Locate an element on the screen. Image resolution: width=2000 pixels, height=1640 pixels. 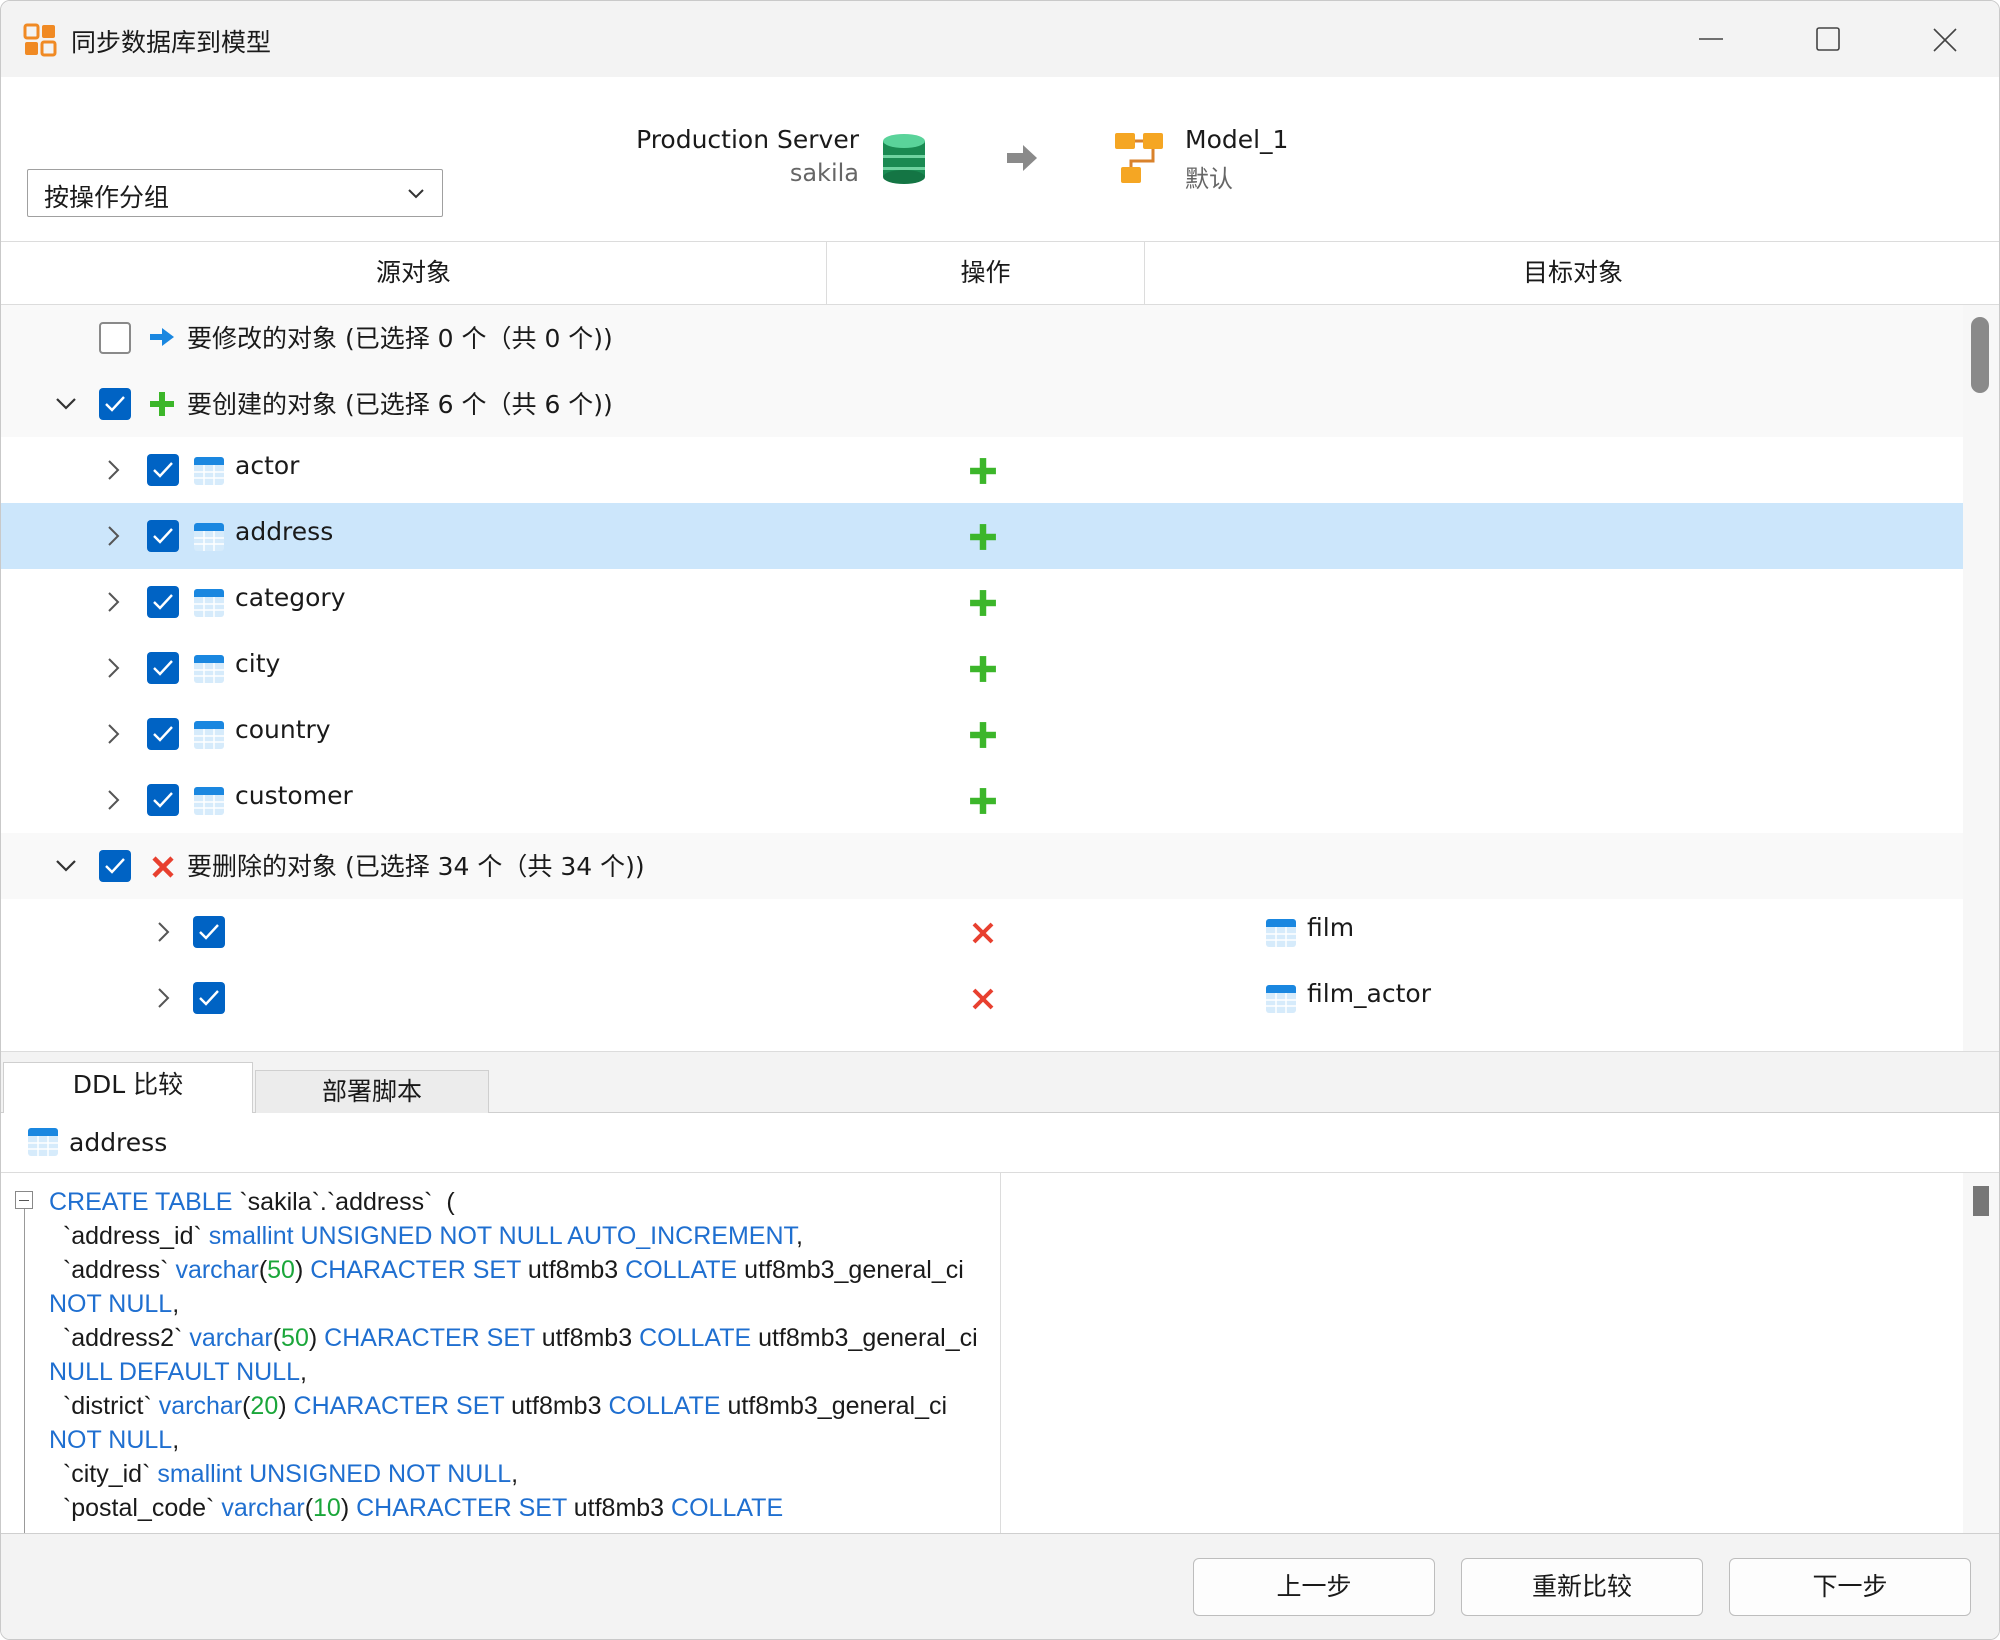
group-row-create: 要创建的对象 (已选择 6 个（共 6 个)) is located at coordinates (982, 404).